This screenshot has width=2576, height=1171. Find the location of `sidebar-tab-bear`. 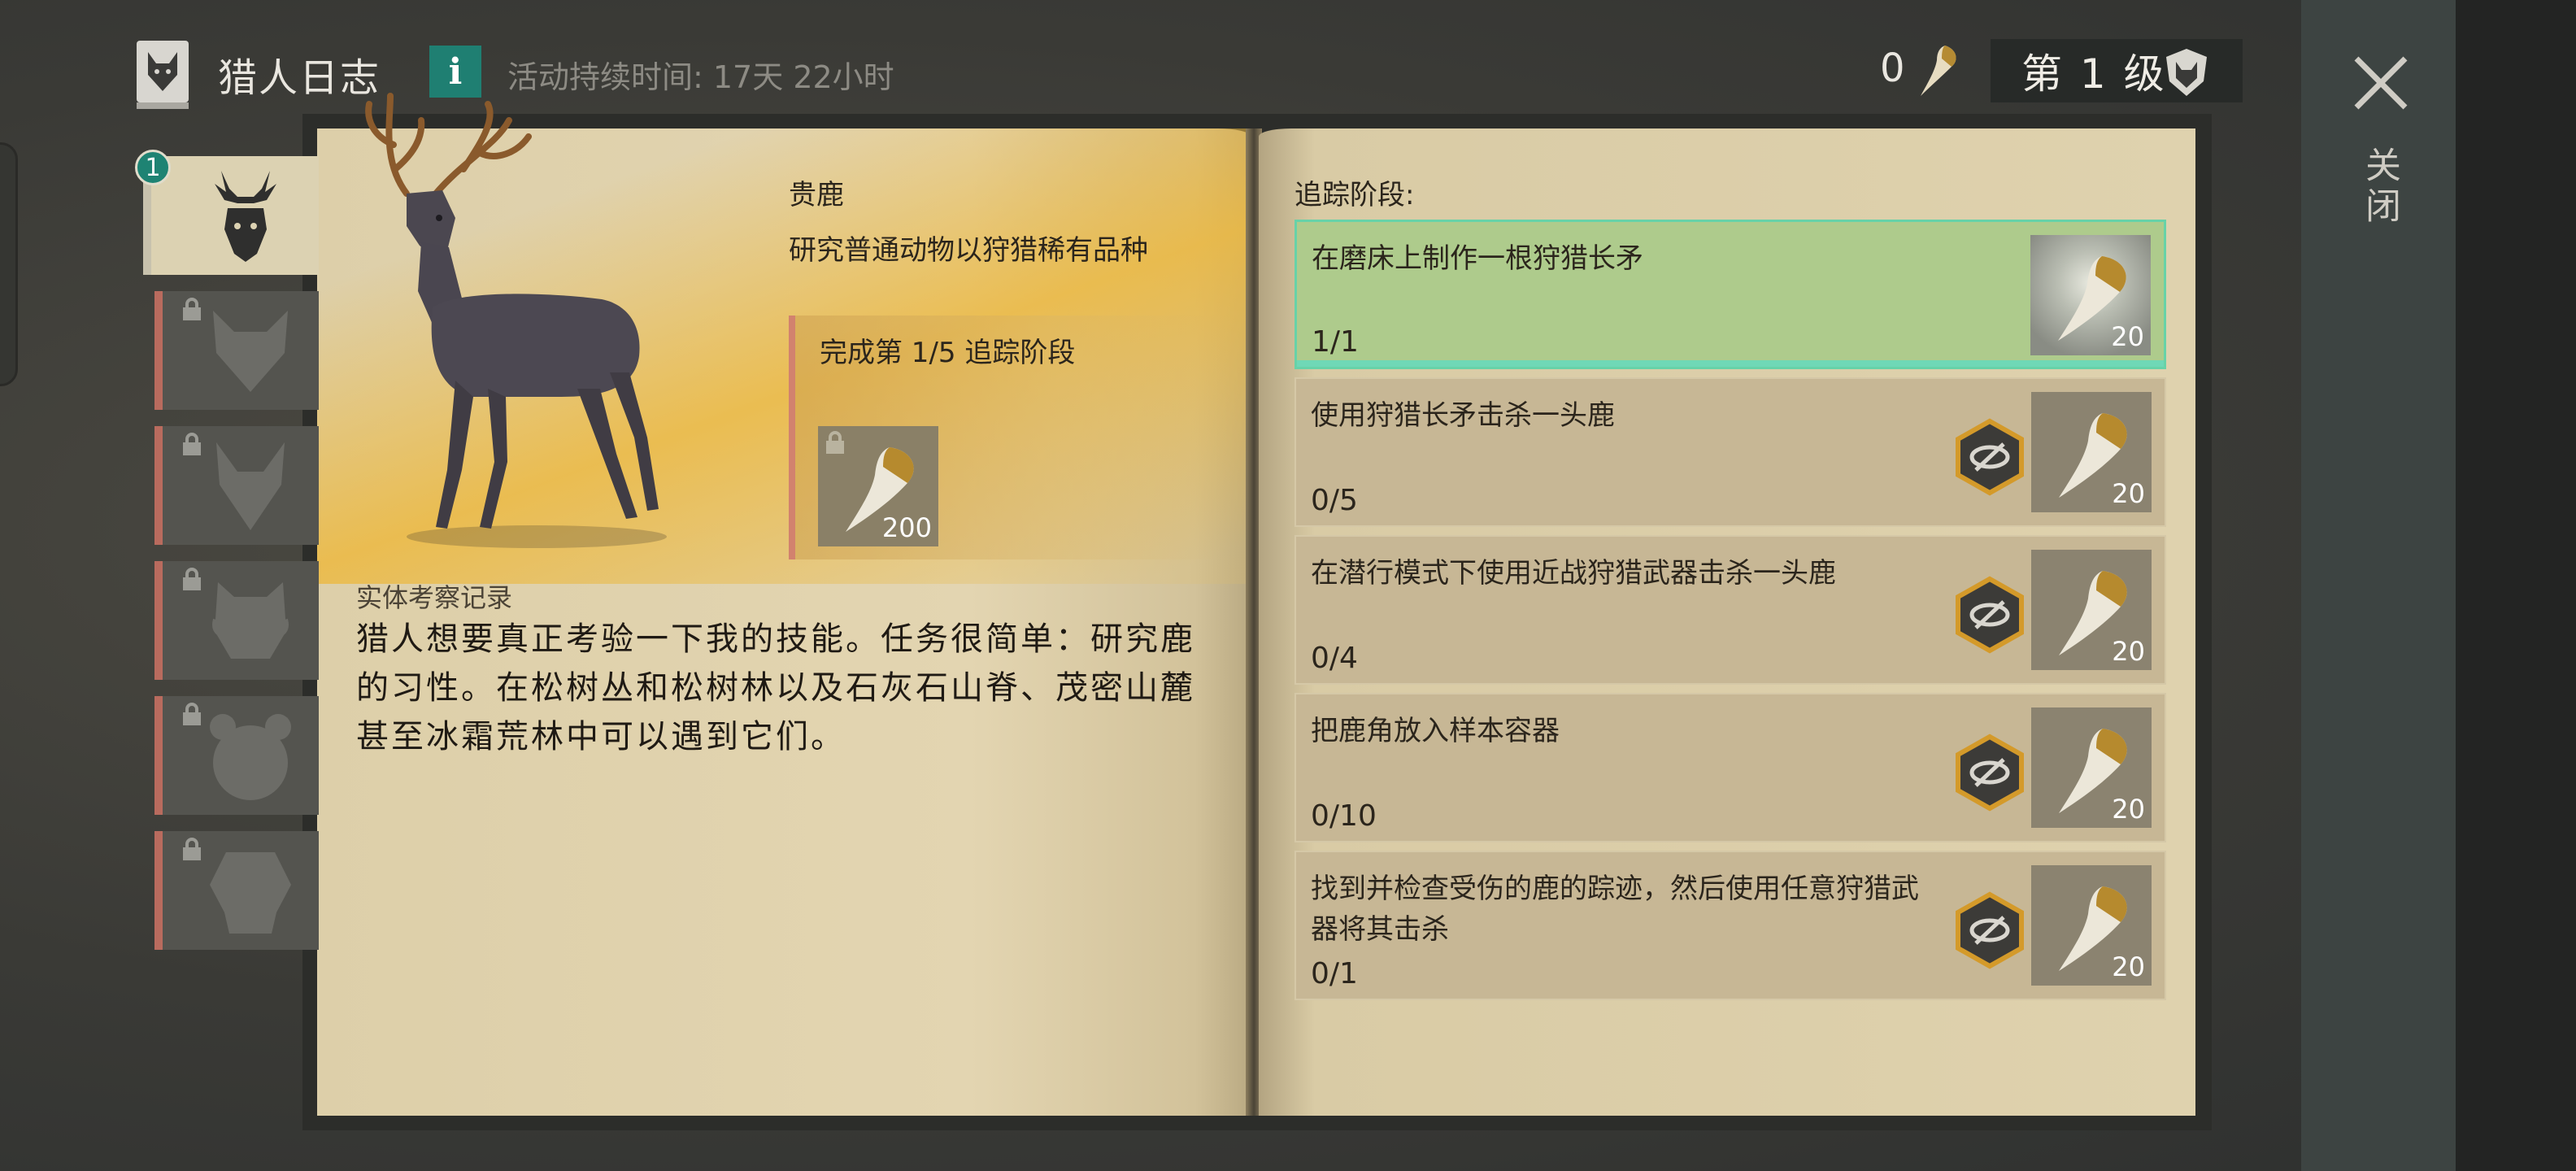

sidebar-tab-bear is located at coordinates (237, 755).